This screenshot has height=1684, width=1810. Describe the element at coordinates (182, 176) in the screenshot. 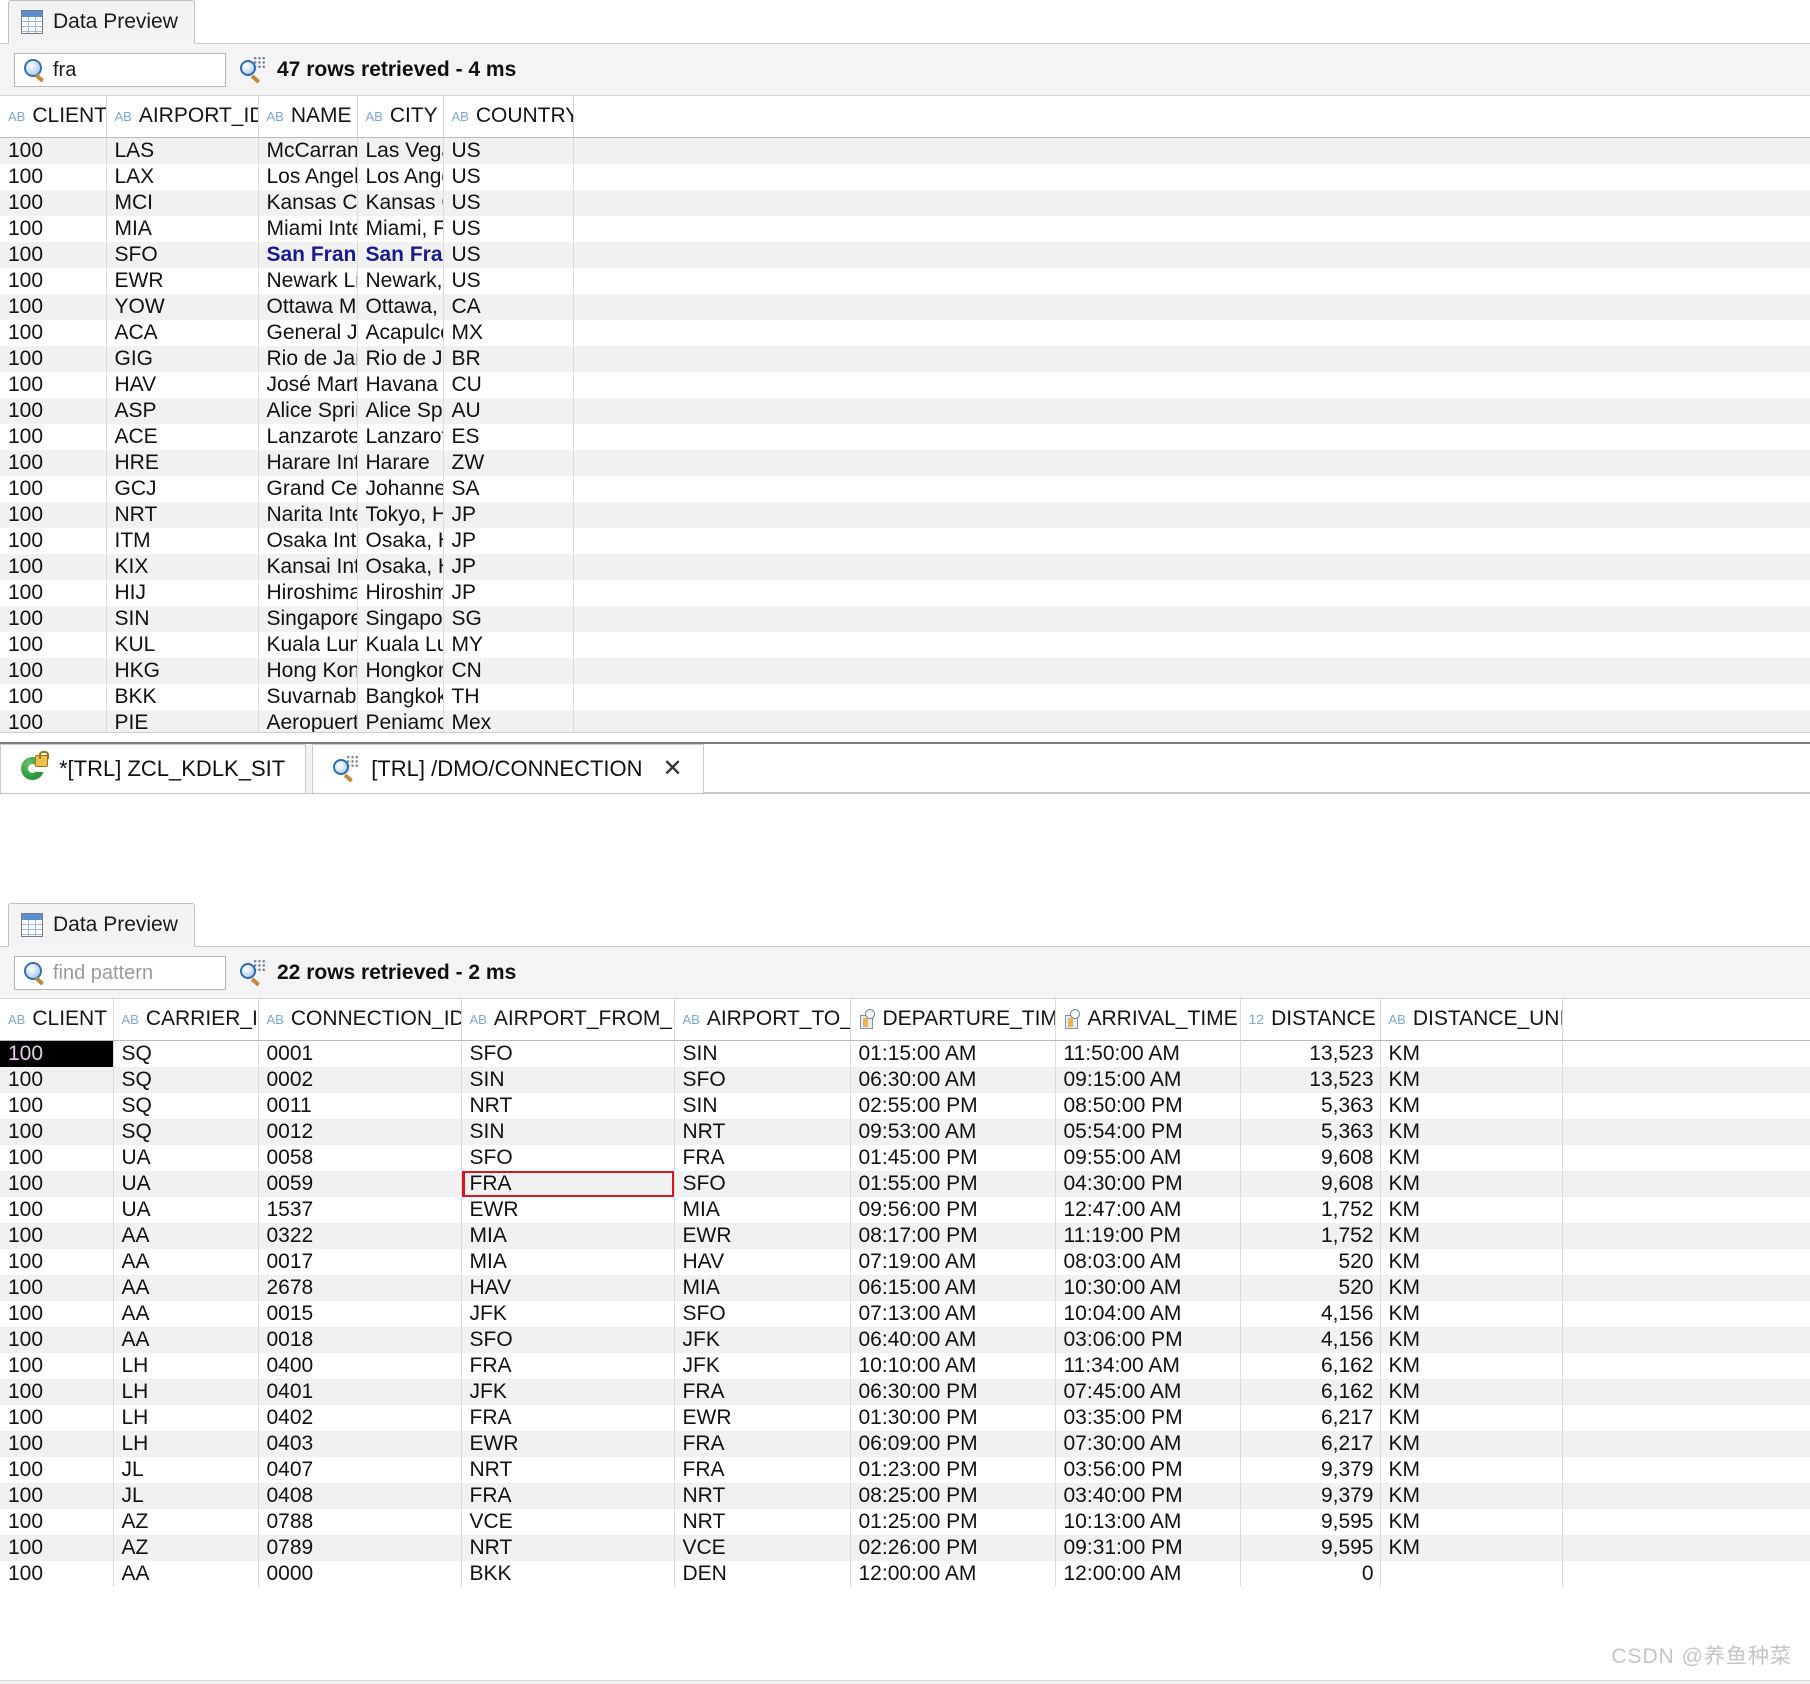

I see `cell: LAX` at that location.